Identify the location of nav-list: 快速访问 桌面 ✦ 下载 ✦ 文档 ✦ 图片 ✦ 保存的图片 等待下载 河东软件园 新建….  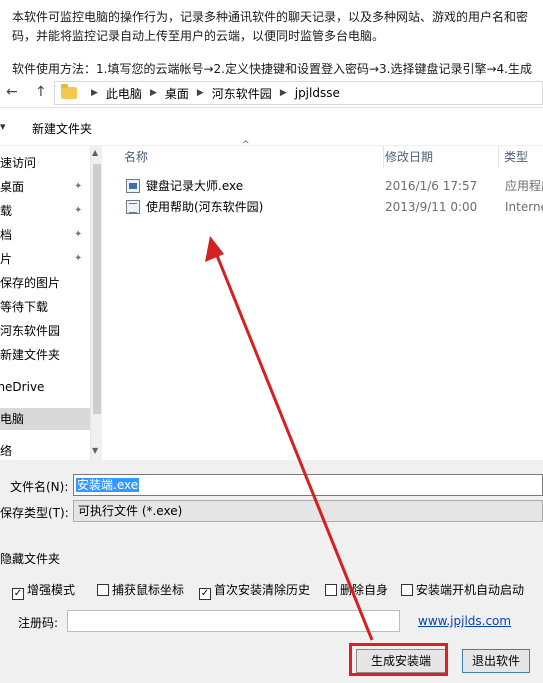
(45, 303).